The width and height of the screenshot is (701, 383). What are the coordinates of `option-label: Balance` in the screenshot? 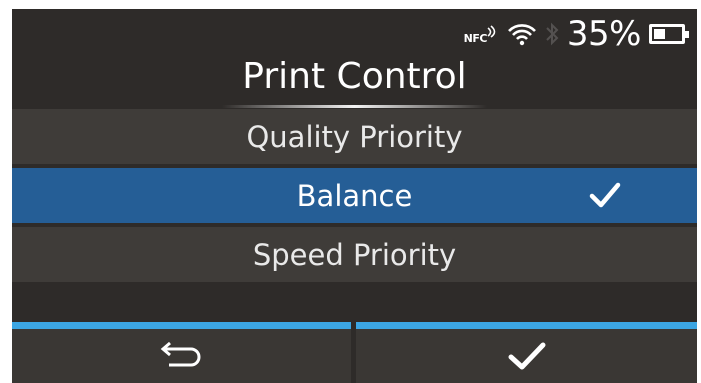 It's located at (354, 195).